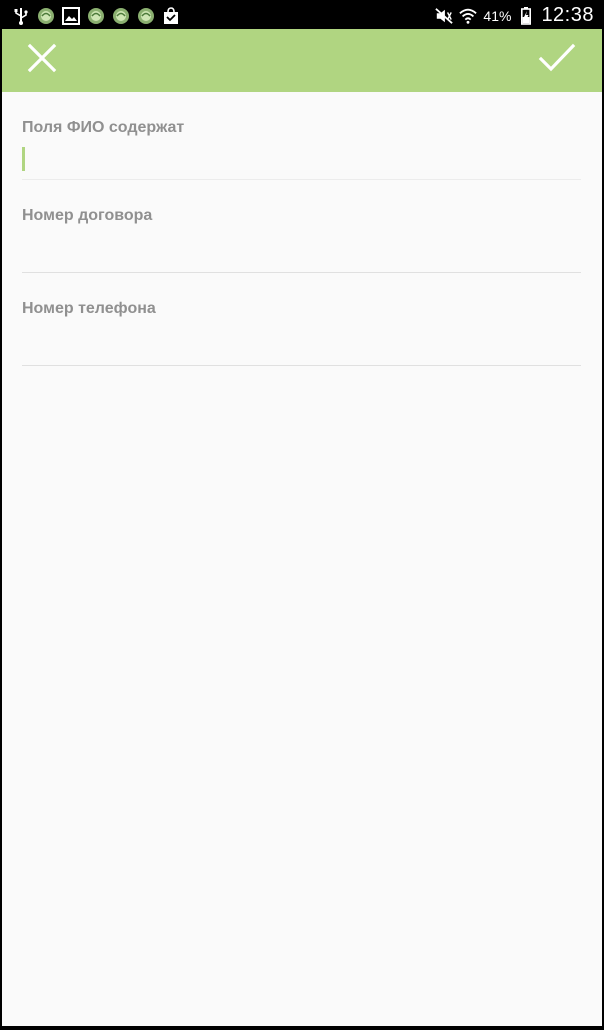 This screenshot has width=604, height=1030. What do you see at coordinates (301, 136) in the screenshot?
I see `fio-field: Поля ФИО содержат` at bounding box center [301, 136].